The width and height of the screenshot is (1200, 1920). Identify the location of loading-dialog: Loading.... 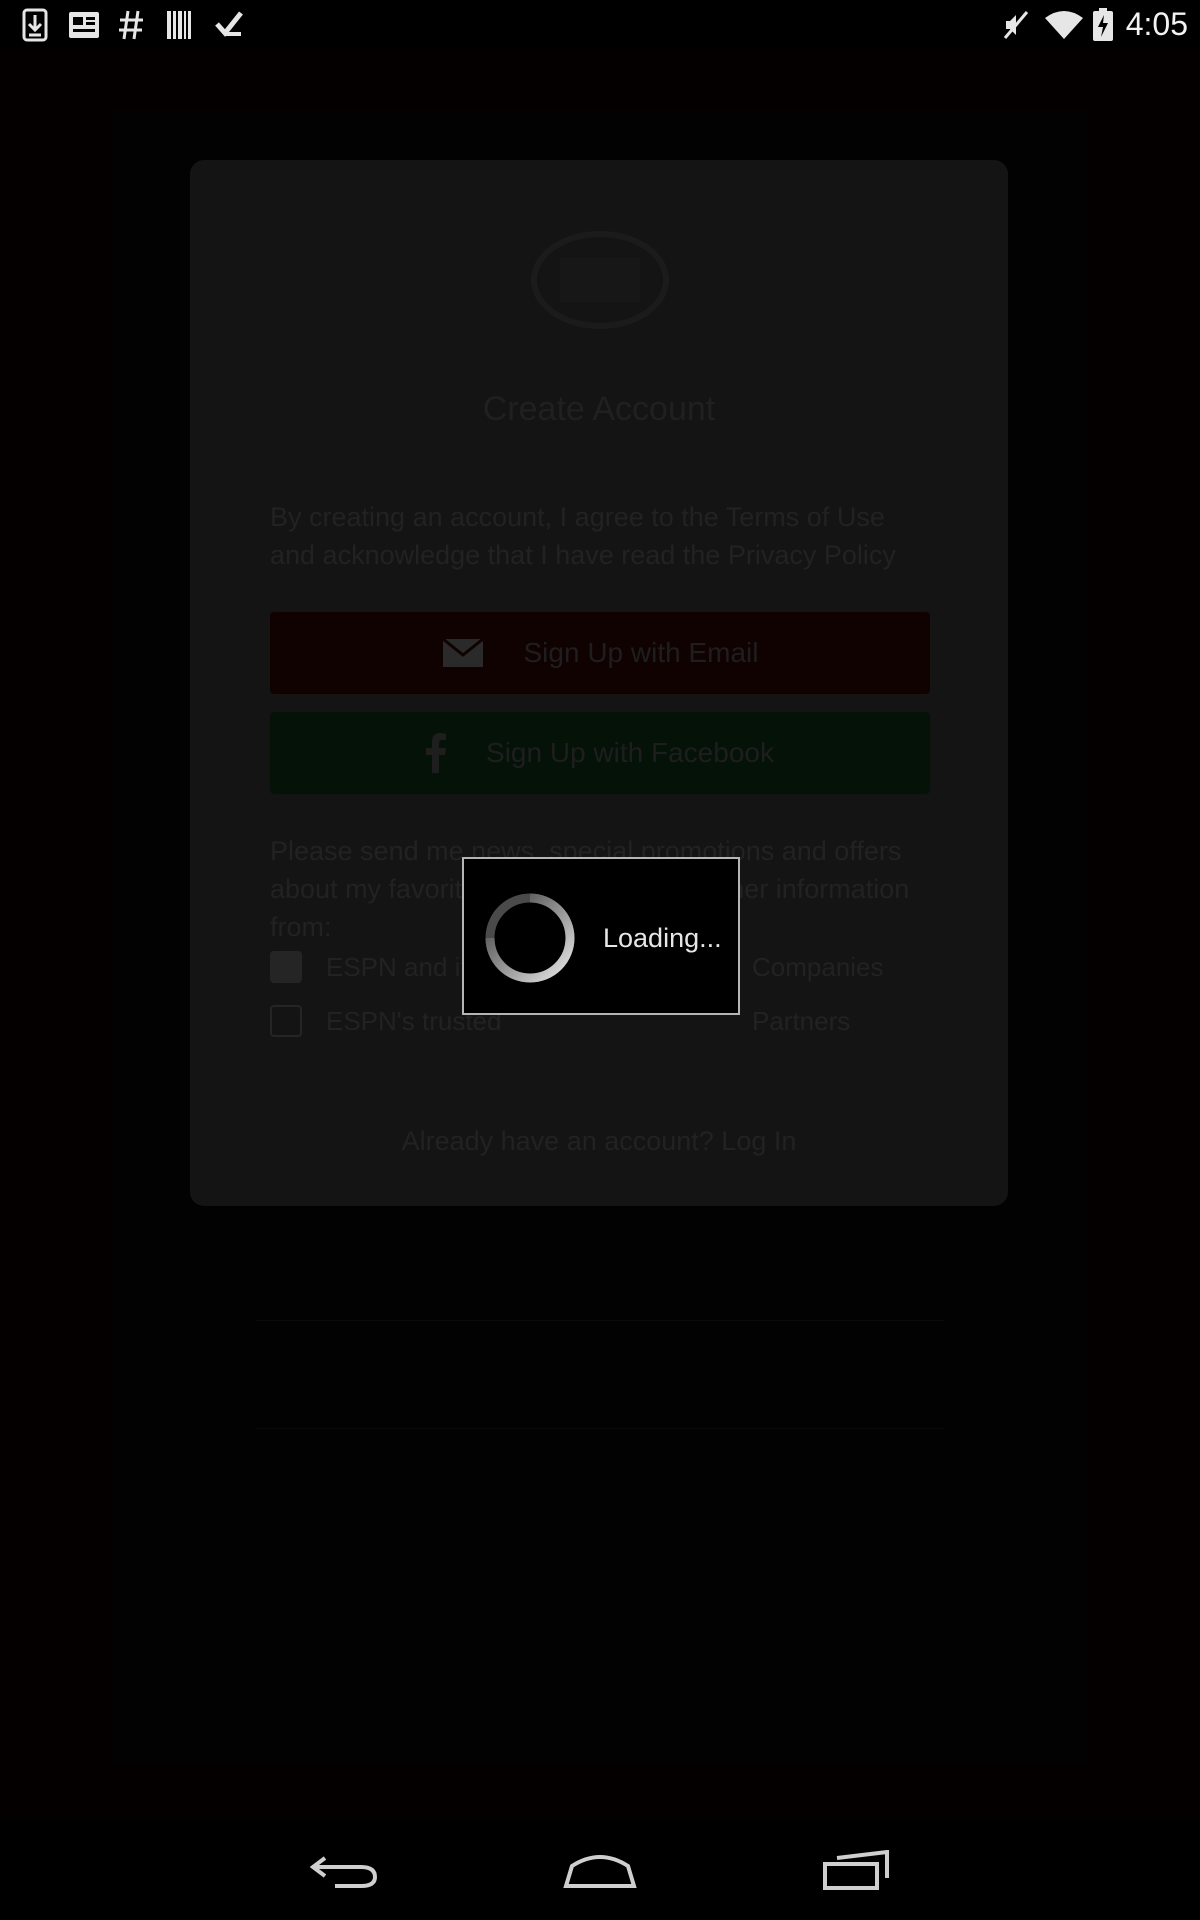
(601, 936).